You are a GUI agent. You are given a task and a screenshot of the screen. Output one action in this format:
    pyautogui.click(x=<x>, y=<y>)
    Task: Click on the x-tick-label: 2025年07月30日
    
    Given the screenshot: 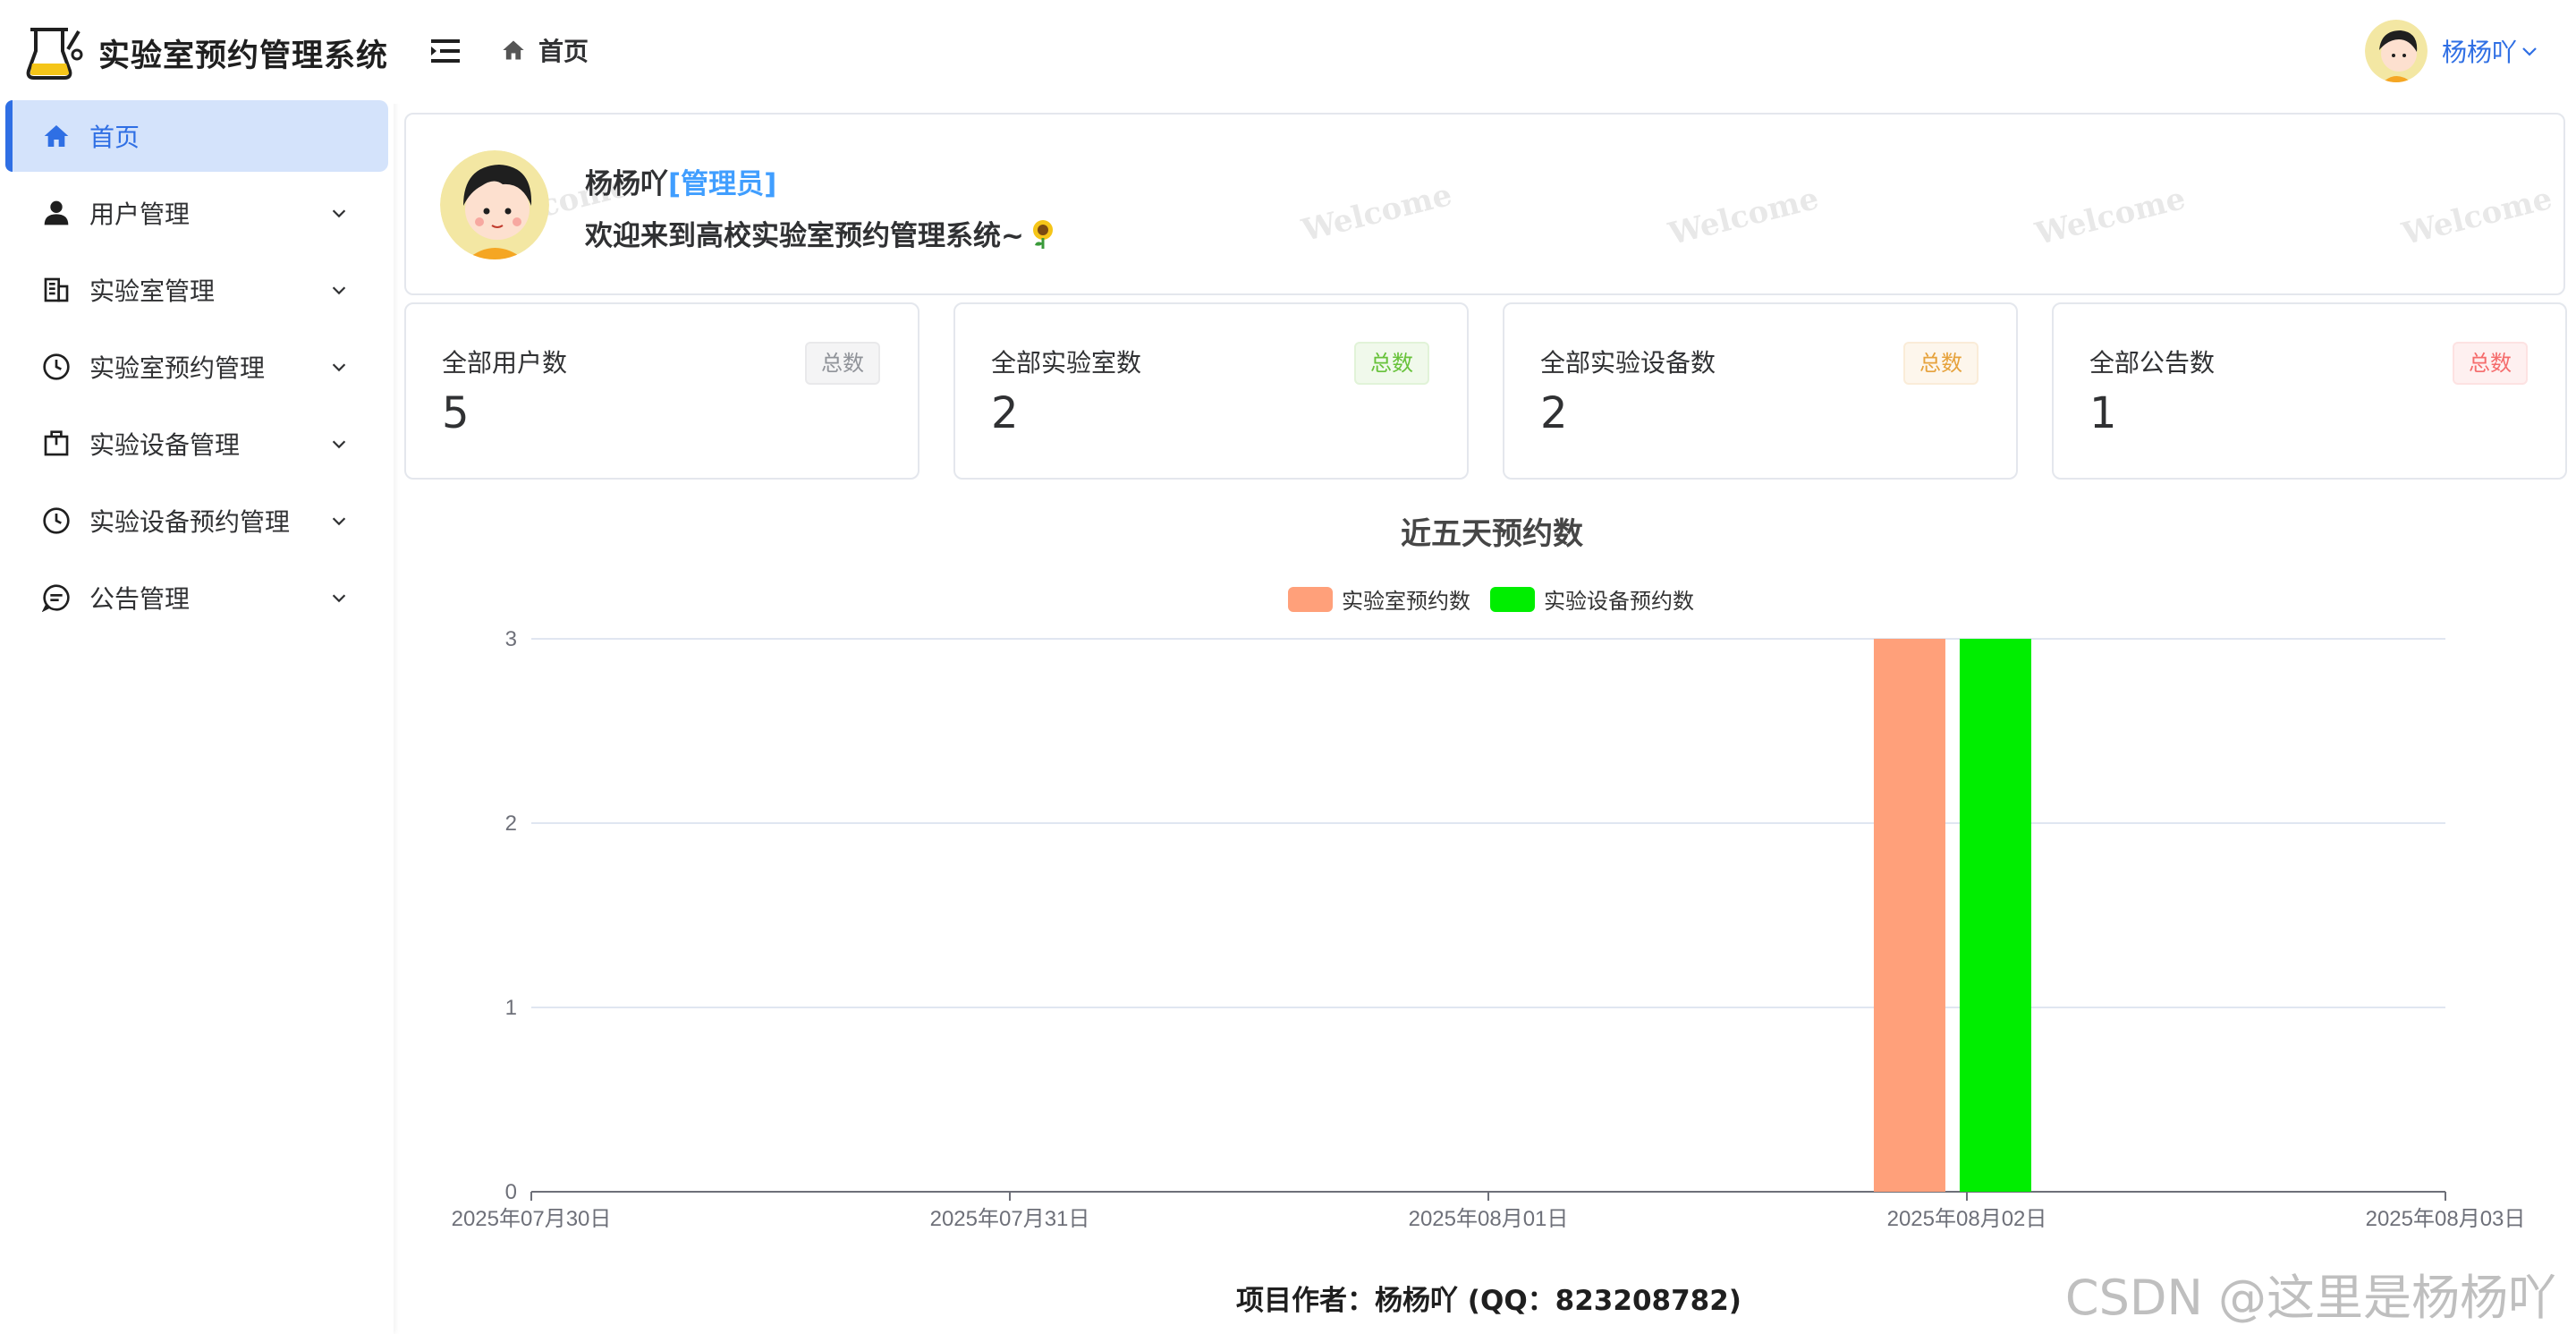 What is the action you would take?
    pyautogui.click(x=532, y=1219)
    